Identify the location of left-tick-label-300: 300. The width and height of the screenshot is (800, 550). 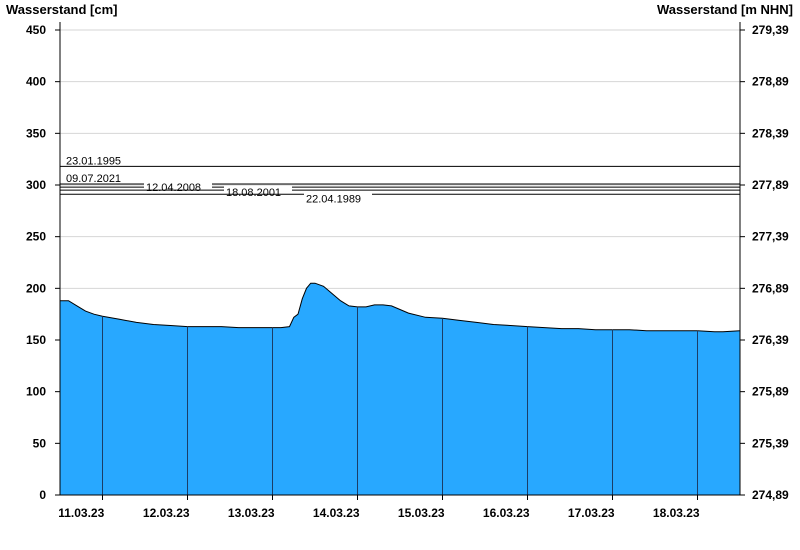
(36, 185).